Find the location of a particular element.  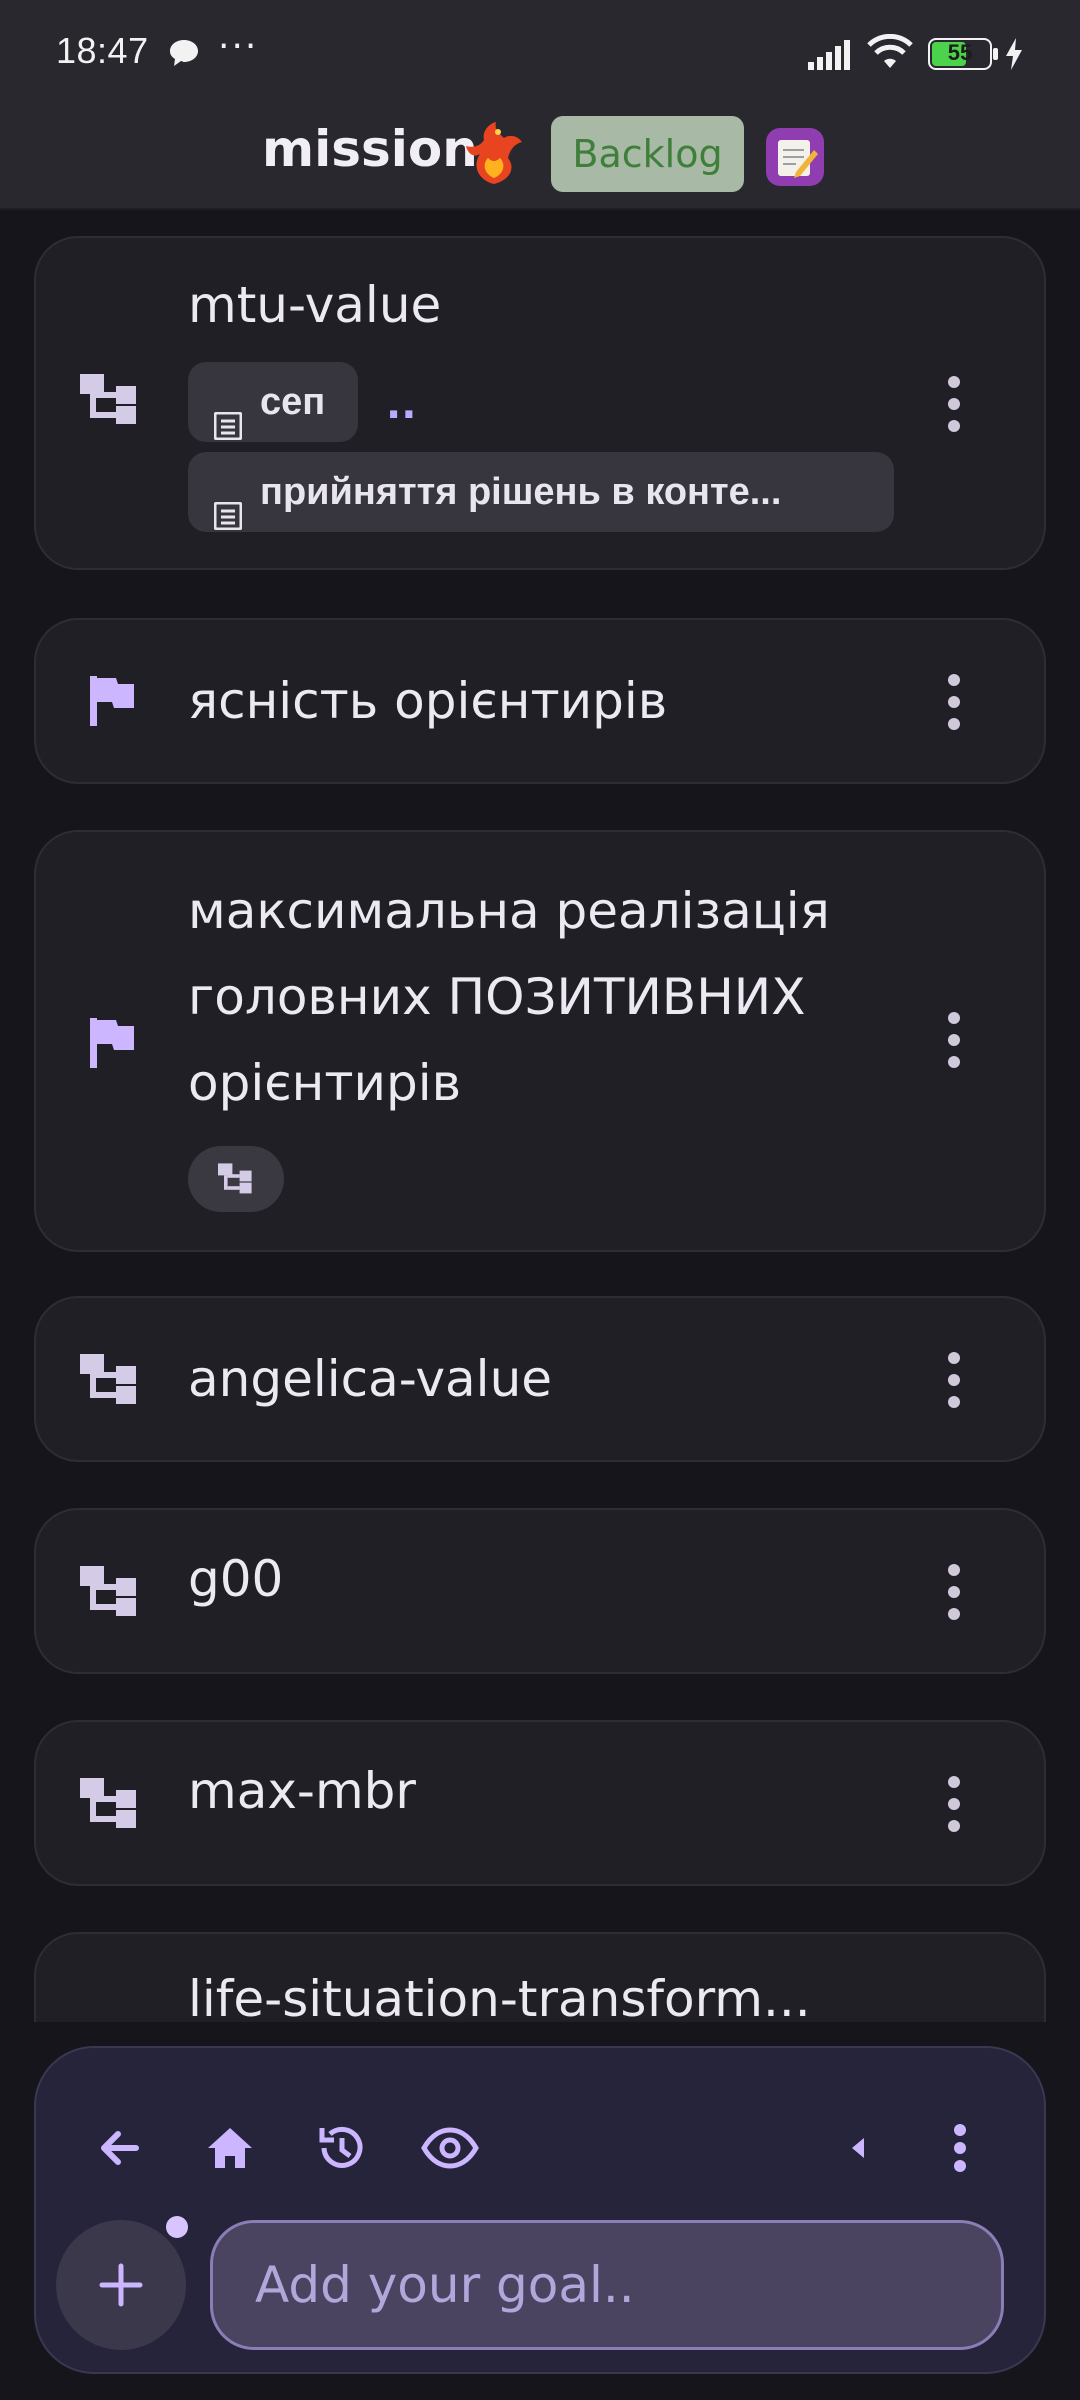

tag-label: сеп is located at coordinates (293, 402).